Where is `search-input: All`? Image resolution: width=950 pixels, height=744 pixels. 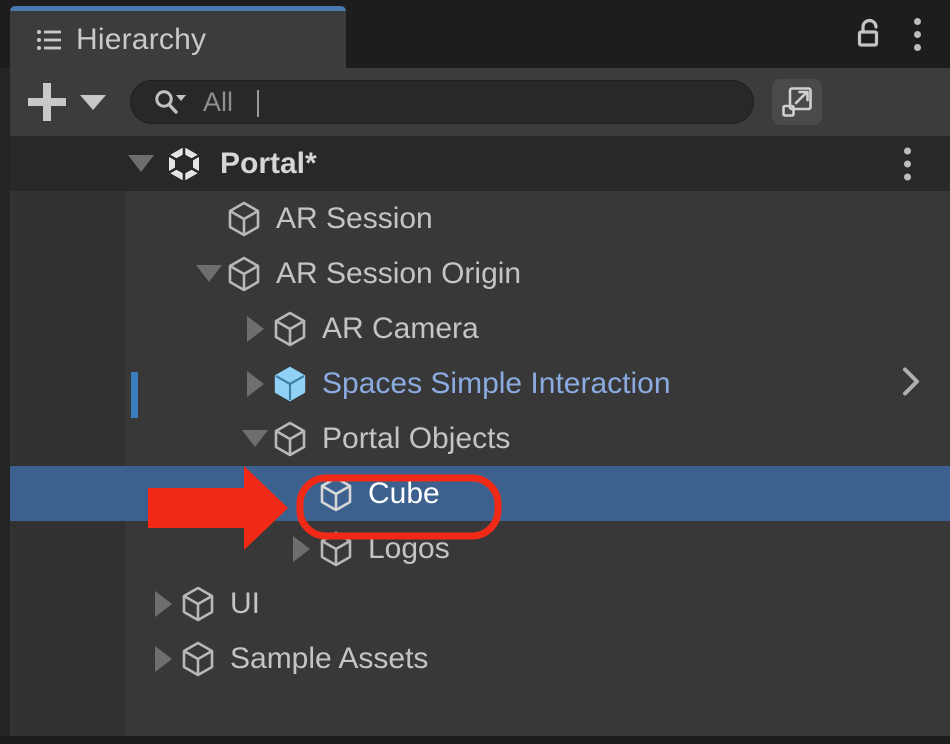 search-input: All is located at coordinates (442, 102).